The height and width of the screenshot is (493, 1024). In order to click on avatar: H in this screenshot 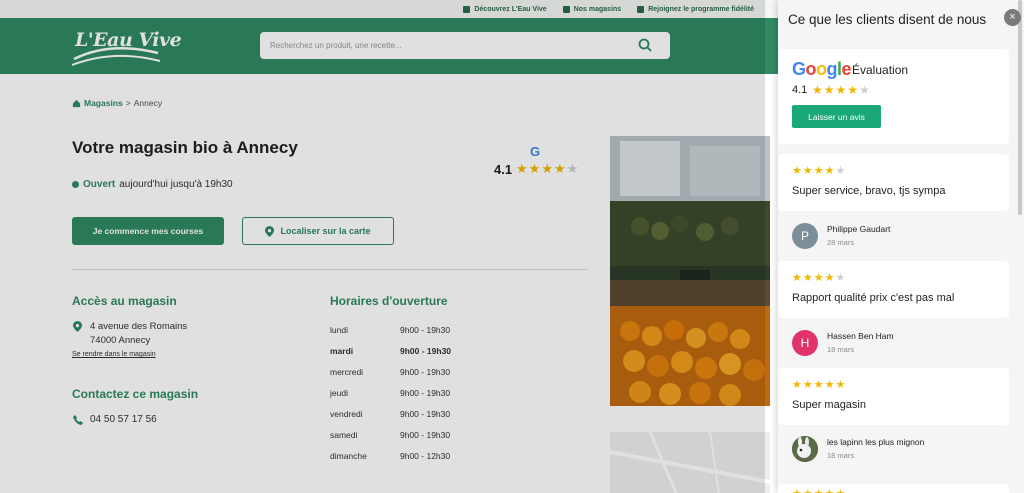, I will do `click(805, 343)`.